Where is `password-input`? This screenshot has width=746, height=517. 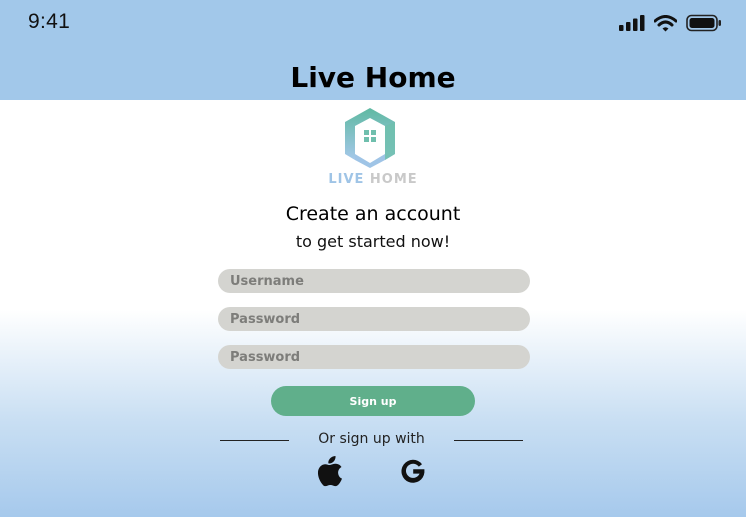
password-input is located at coordinates (374, 319).